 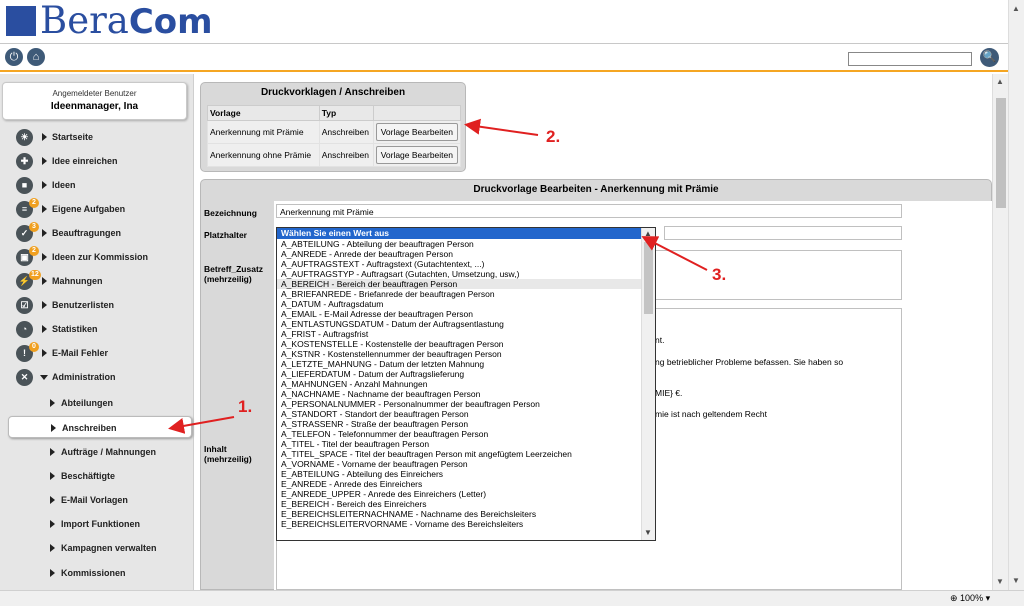 What do you see at coordinates (24, 305) in the screenshot?
I see `list-icon: ☑` at bounding box center [24, 305].